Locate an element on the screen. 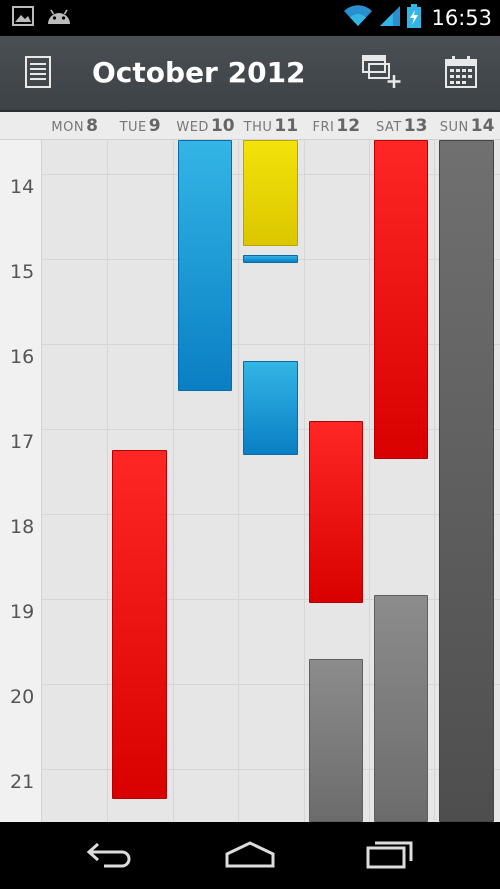 This screenshot has width=500, height=889. battery-charging-icon is located at coordinates (414, 18).